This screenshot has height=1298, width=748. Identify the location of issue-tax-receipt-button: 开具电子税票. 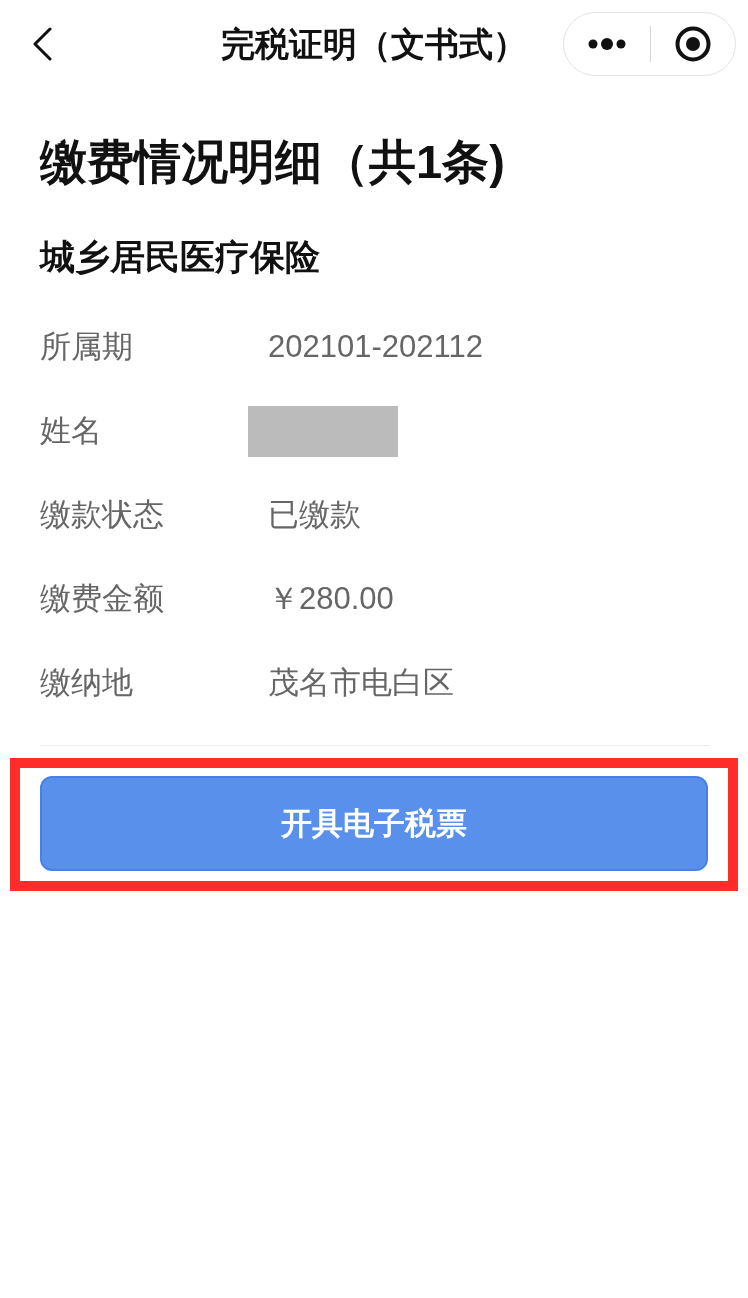
(374, 823).